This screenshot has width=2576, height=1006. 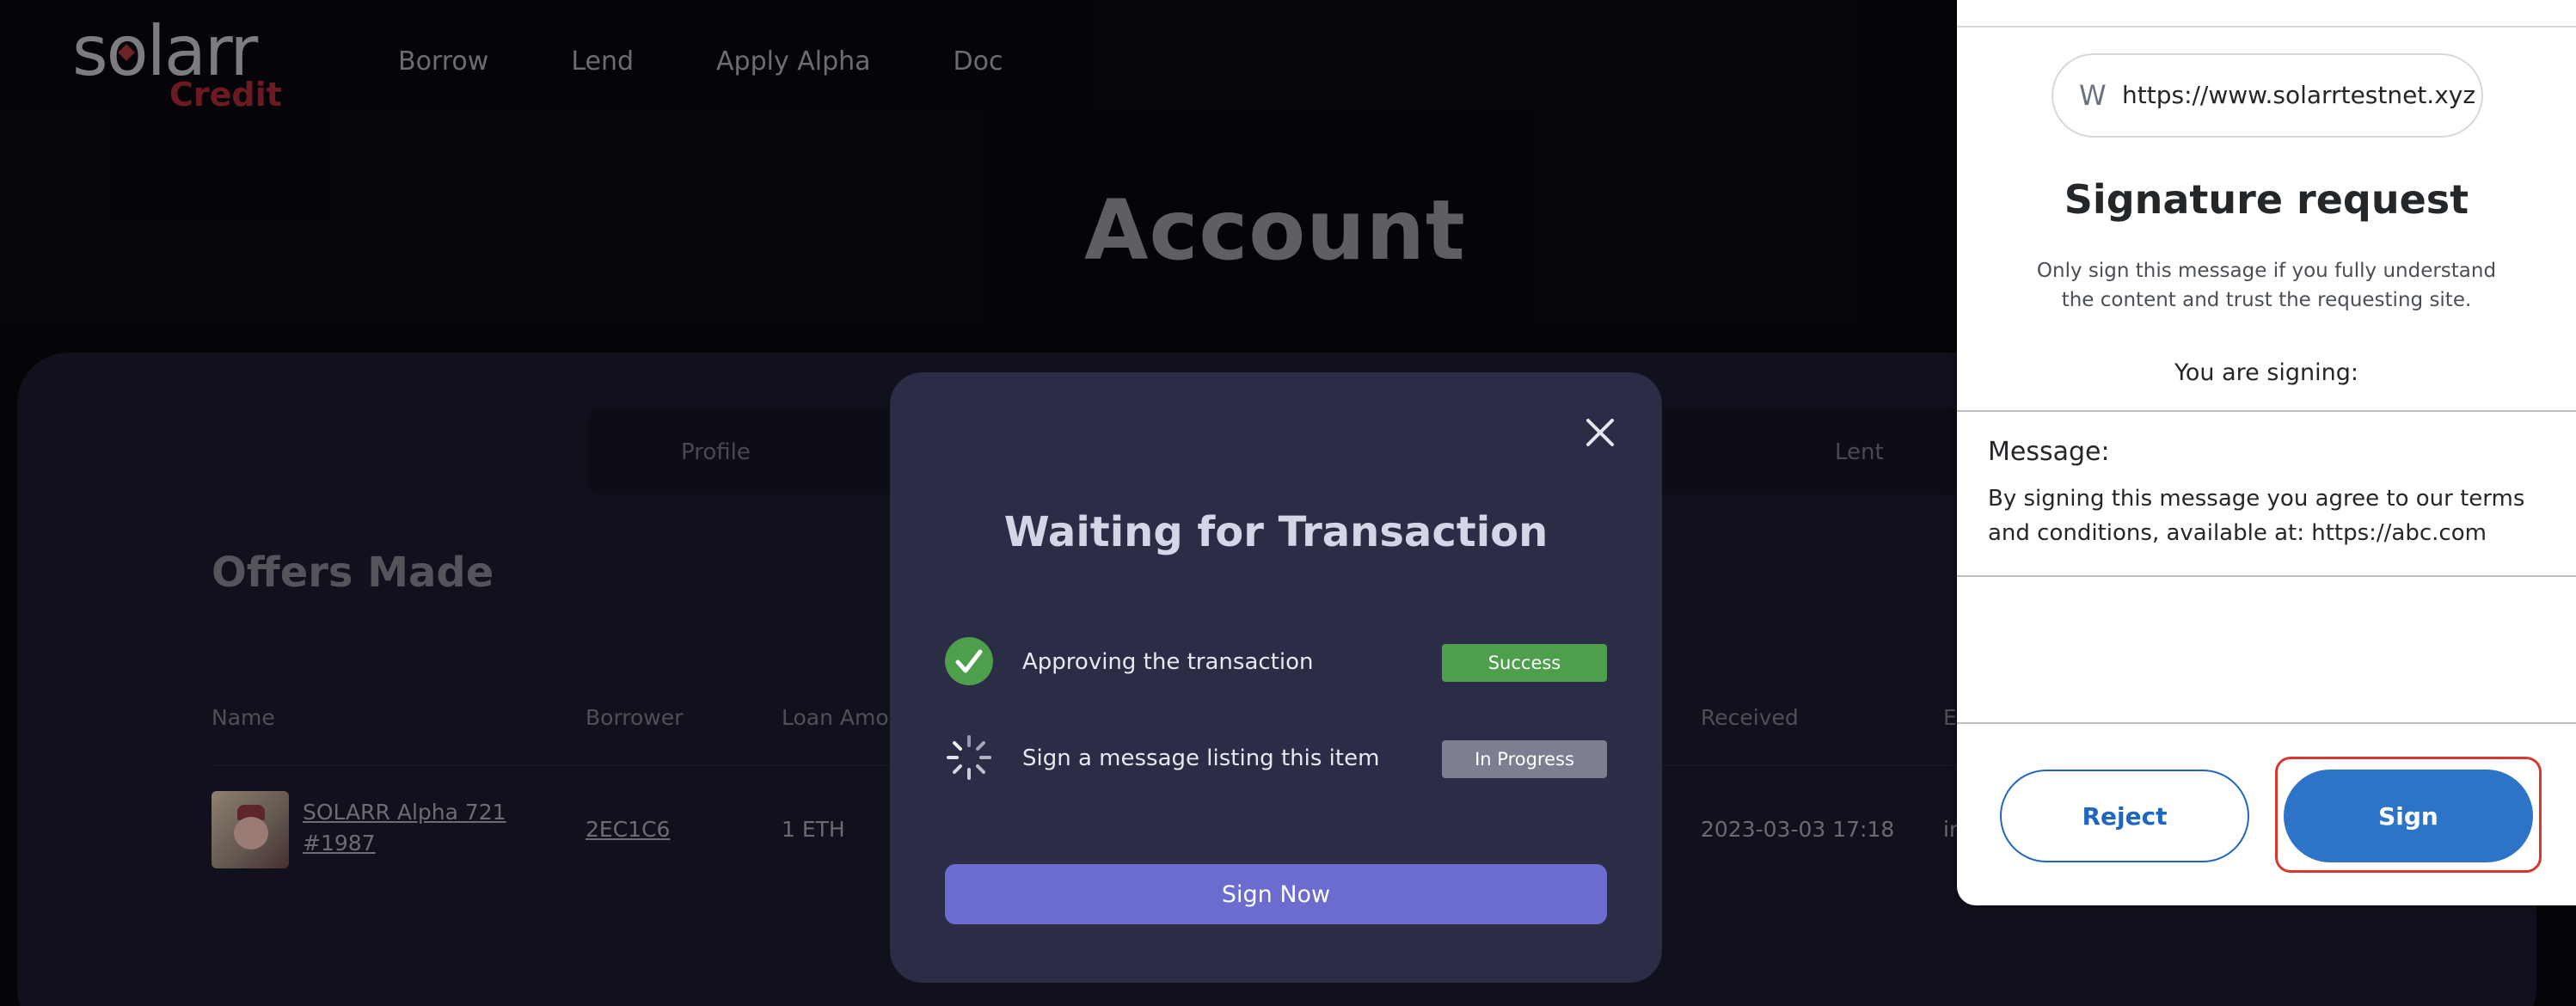 I want to click on origin-pill: W https://www.solarrtestnet.xyz, so click(x=2267, y=96).